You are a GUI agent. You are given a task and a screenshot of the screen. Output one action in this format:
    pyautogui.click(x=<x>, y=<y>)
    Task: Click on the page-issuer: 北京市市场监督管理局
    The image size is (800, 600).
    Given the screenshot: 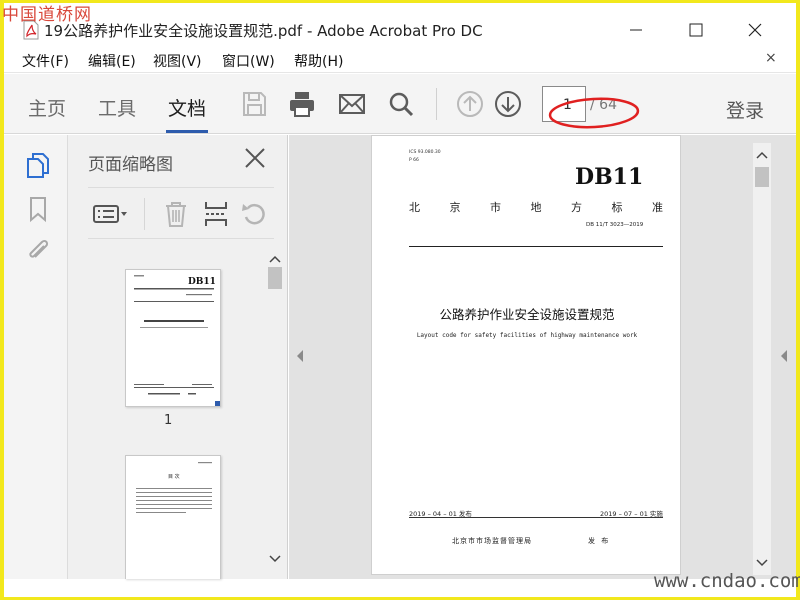 What is the action you would take?
    pyautogui.click(x=492, y=541)
    